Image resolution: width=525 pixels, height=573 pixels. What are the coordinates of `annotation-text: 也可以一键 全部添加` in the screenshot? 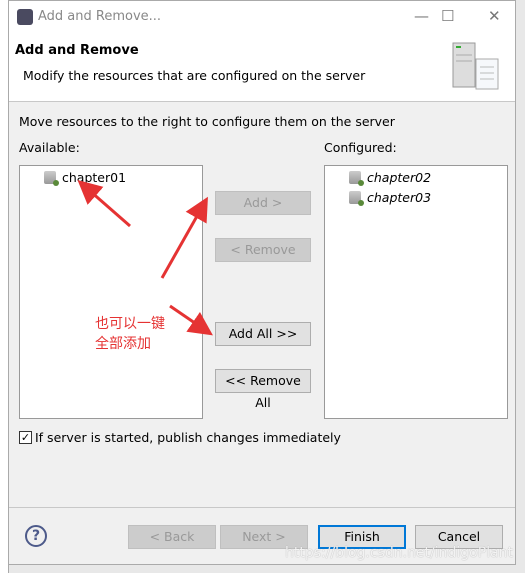 It's located at (130, 334).